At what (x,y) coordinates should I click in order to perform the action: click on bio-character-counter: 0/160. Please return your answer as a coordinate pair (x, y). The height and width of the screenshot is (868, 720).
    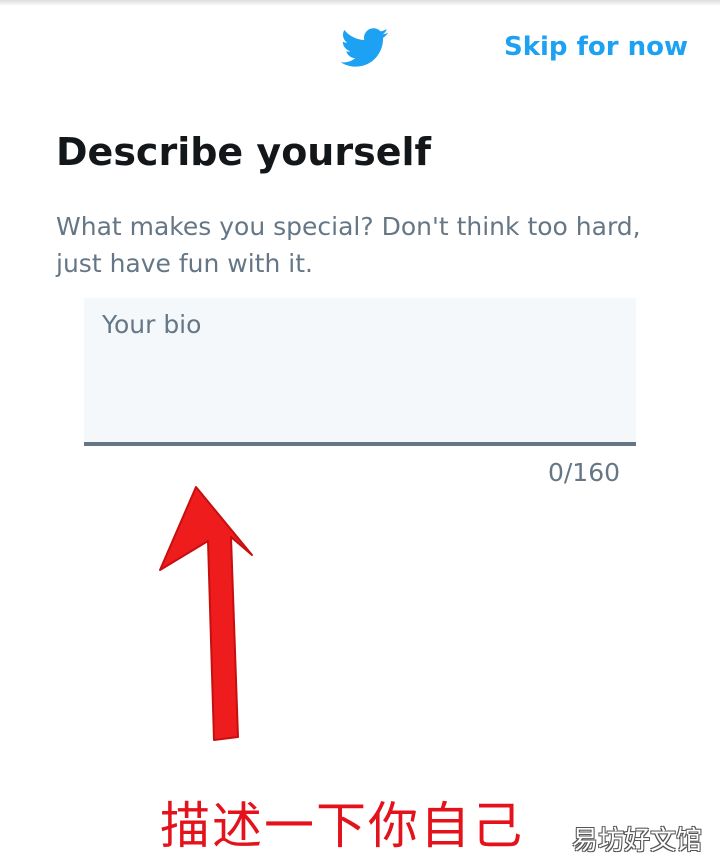
    Looking at the image, I should click on (583, 472).